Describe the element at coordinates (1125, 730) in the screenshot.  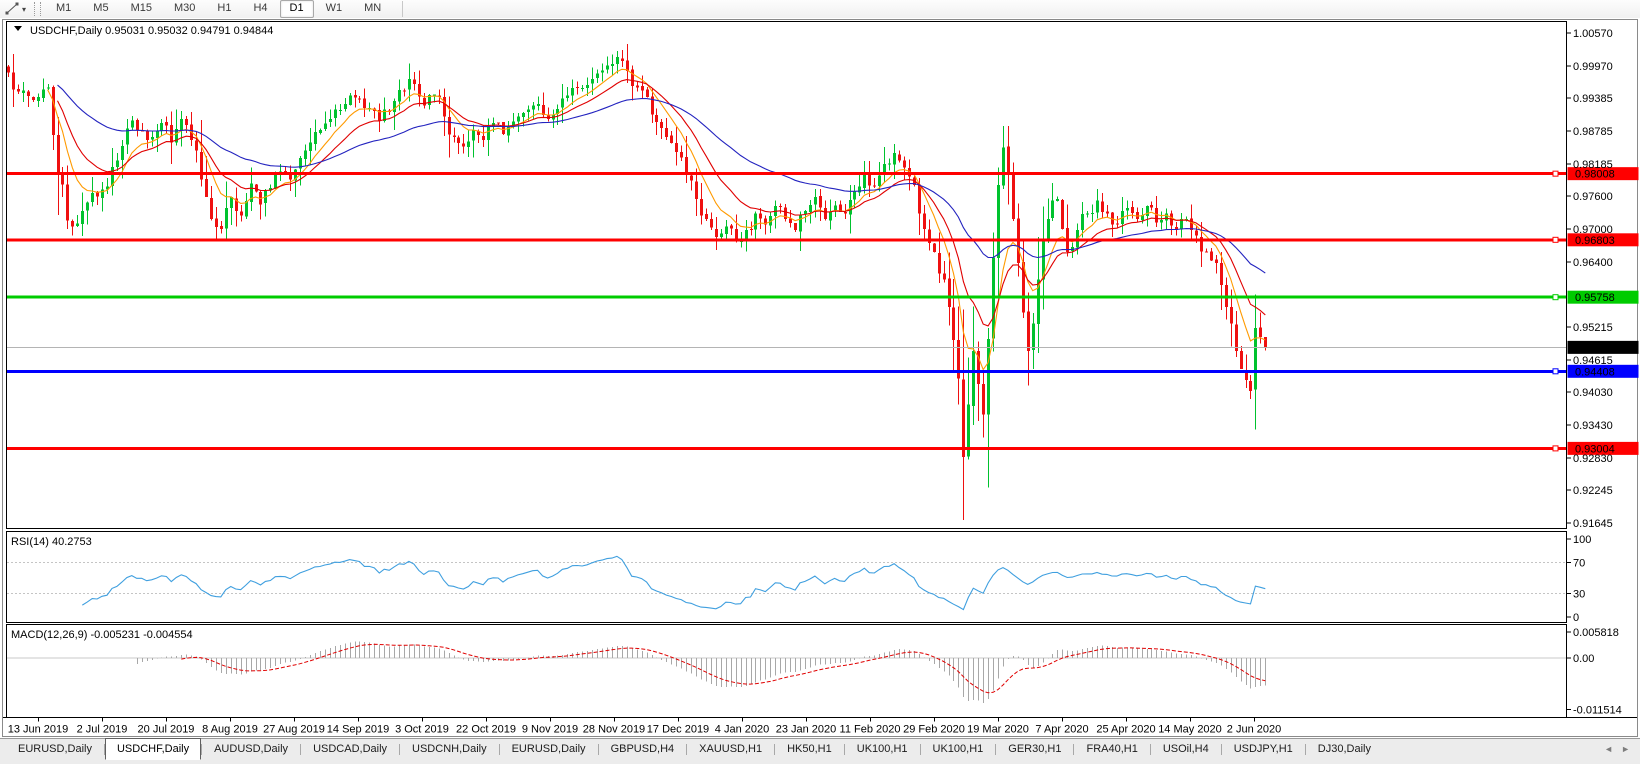
I see `date-tick-label: 25 Apr 2020` at that location.